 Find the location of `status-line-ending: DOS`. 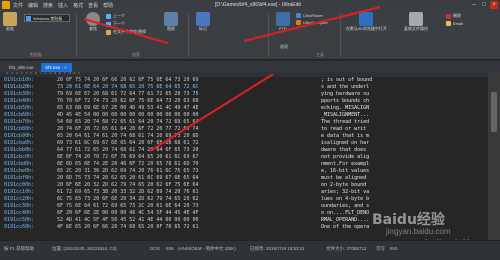

status-line-ending: DOS is located at coordinates (155, 248).